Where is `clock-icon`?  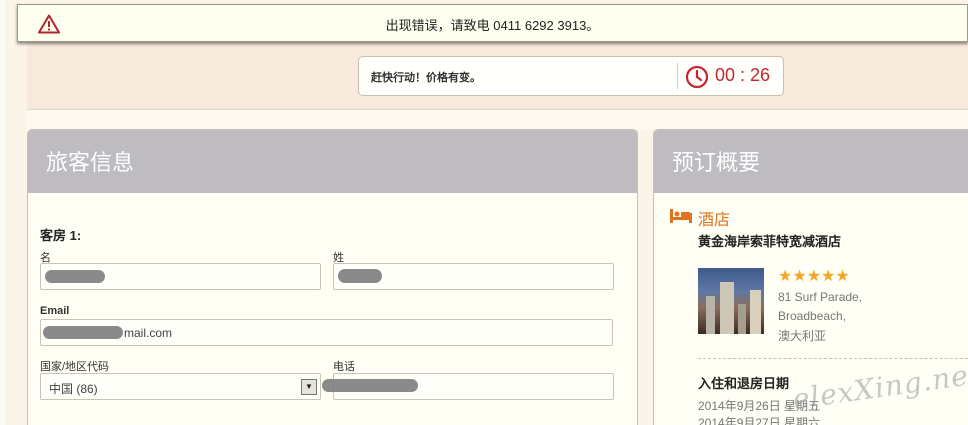 clock-icon is located at coordinates (697, 77).